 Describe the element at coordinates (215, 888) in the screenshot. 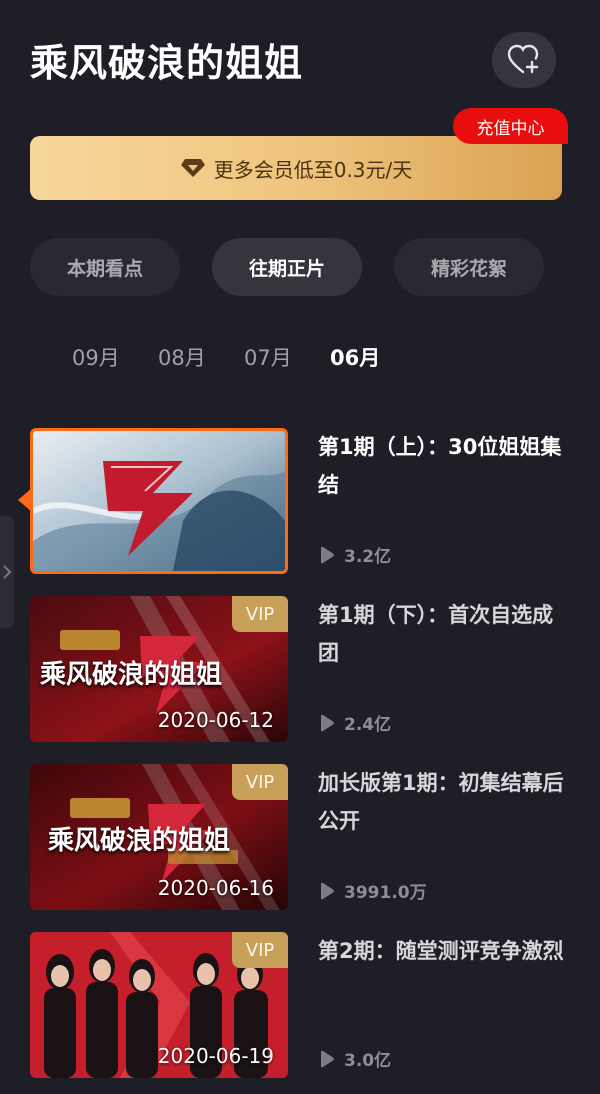

I see `episode-date: 2020-06-16` at that location.